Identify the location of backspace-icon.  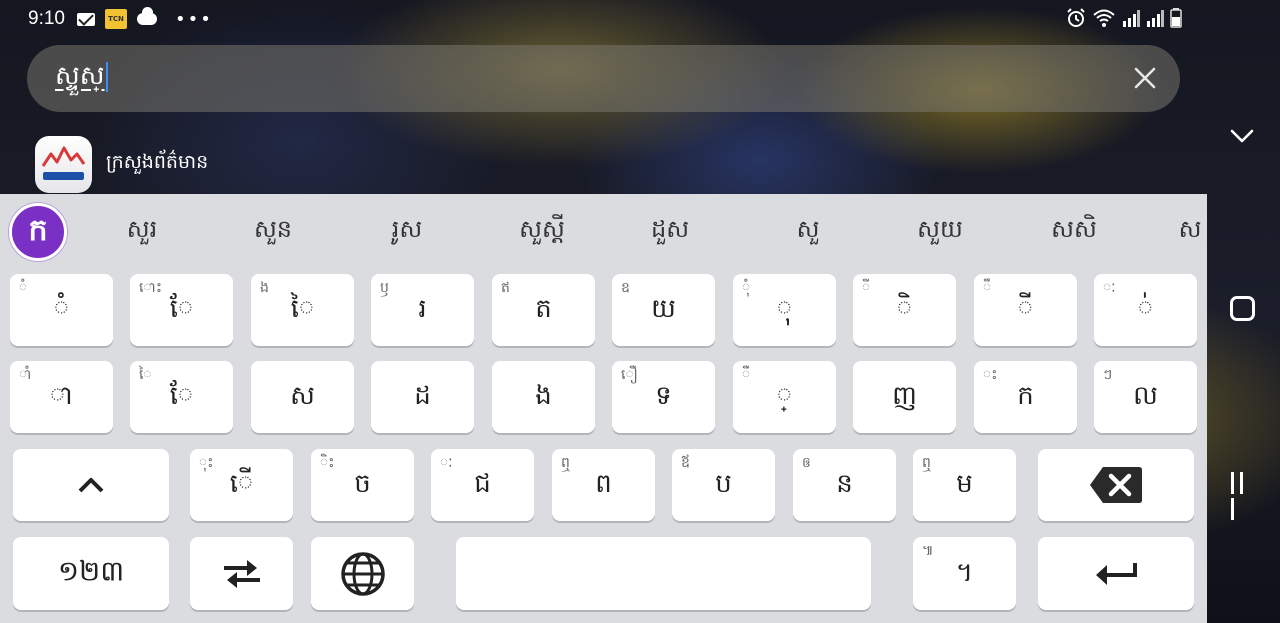
(1116, 485).